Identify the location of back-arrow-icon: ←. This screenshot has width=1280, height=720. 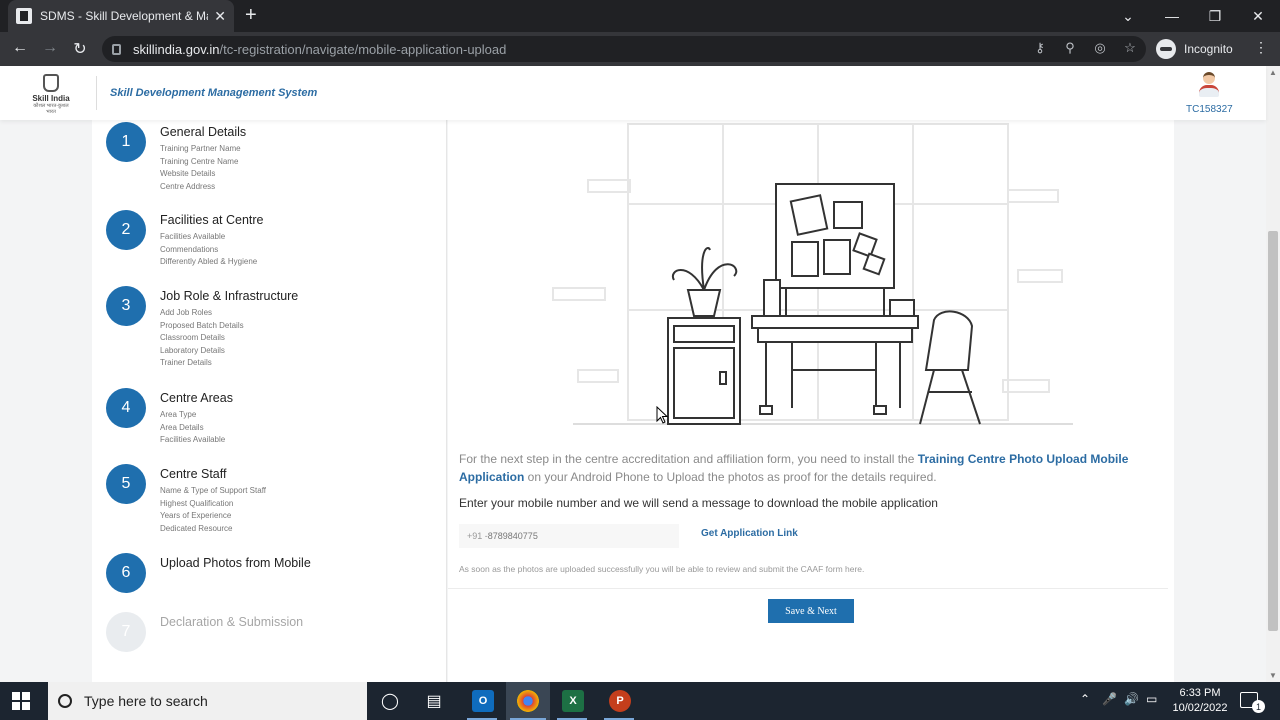
(20, 48).